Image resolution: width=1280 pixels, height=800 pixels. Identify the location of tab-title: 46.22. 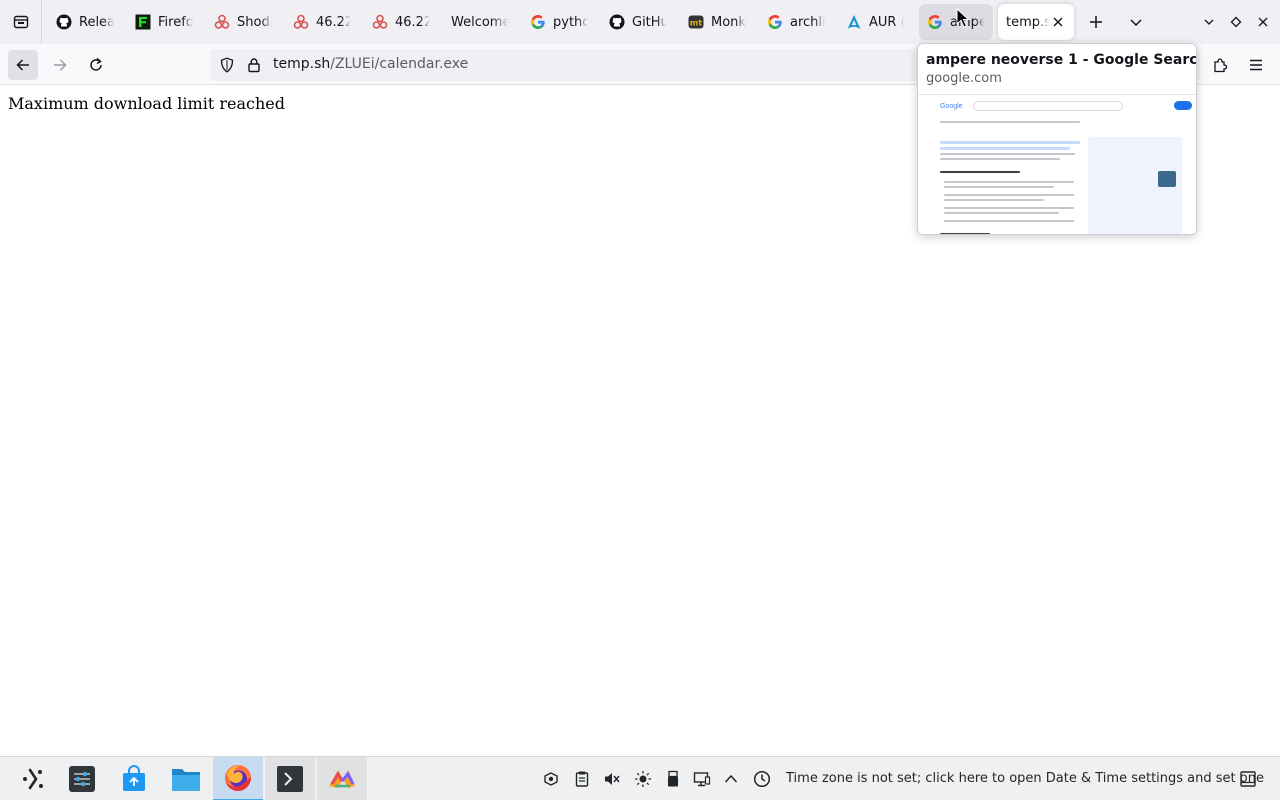
(412, 22).